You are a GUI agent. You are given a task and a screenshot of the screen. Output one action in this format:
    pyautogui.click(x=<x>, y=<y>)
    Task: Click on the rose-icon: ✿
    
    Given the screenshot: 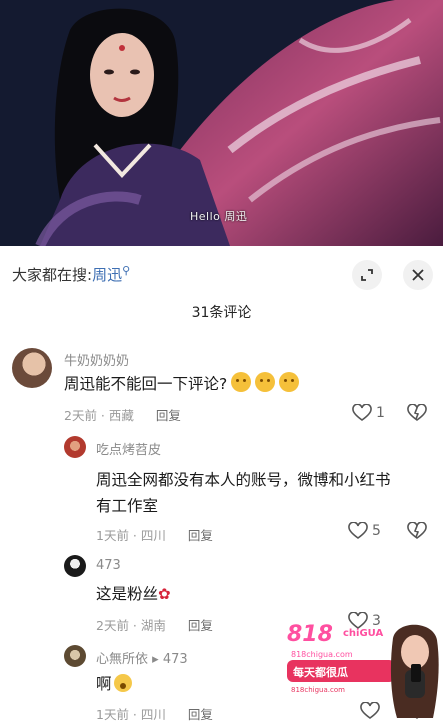 What is the action you would take?
    pyautogui.click(x=164, y=594)
    